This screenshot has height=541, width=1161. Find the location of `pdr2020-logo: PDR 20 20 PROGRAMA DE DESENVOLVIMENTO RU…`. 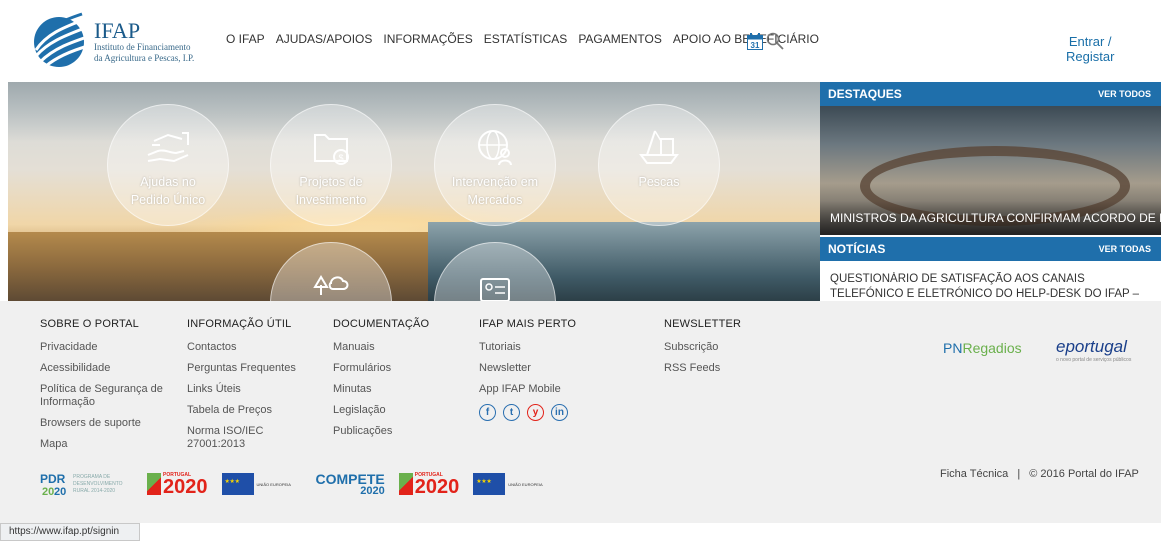

pdr2020-logo: PDR 20 20 PROGRAMA DE DESENVOLVIMENTO RU… is located at coordinates (86, 484).